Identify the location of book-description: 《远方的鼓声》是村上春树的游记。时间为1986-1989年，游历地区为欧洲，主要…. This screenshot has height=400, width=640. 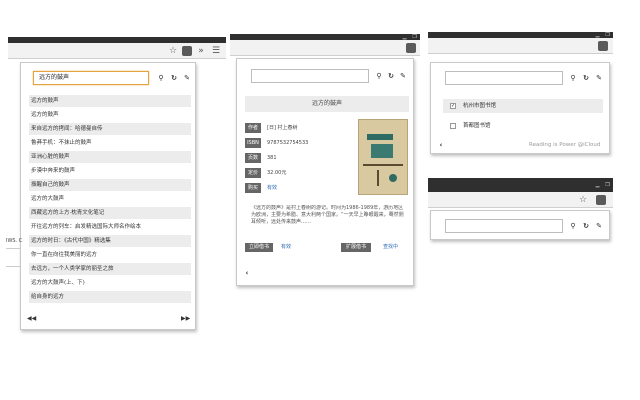
(327, 215).